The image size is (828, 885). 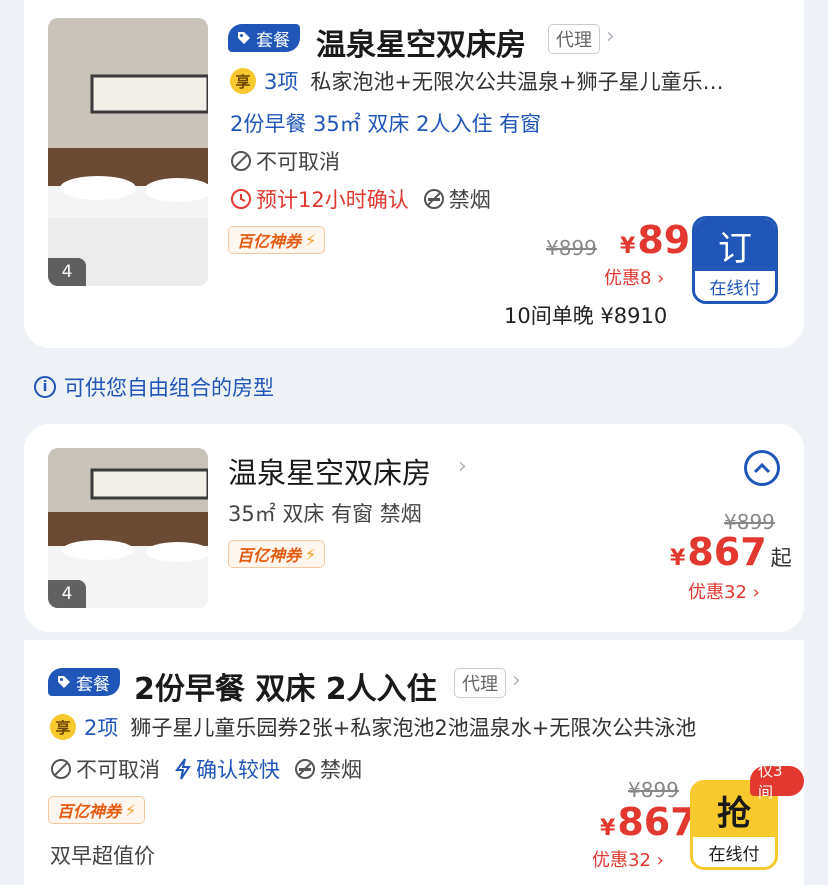 What do you see at coordinates (281, 82) in the screenshot?
I see `perks-count: 3项` at bounding box center [281, 82].